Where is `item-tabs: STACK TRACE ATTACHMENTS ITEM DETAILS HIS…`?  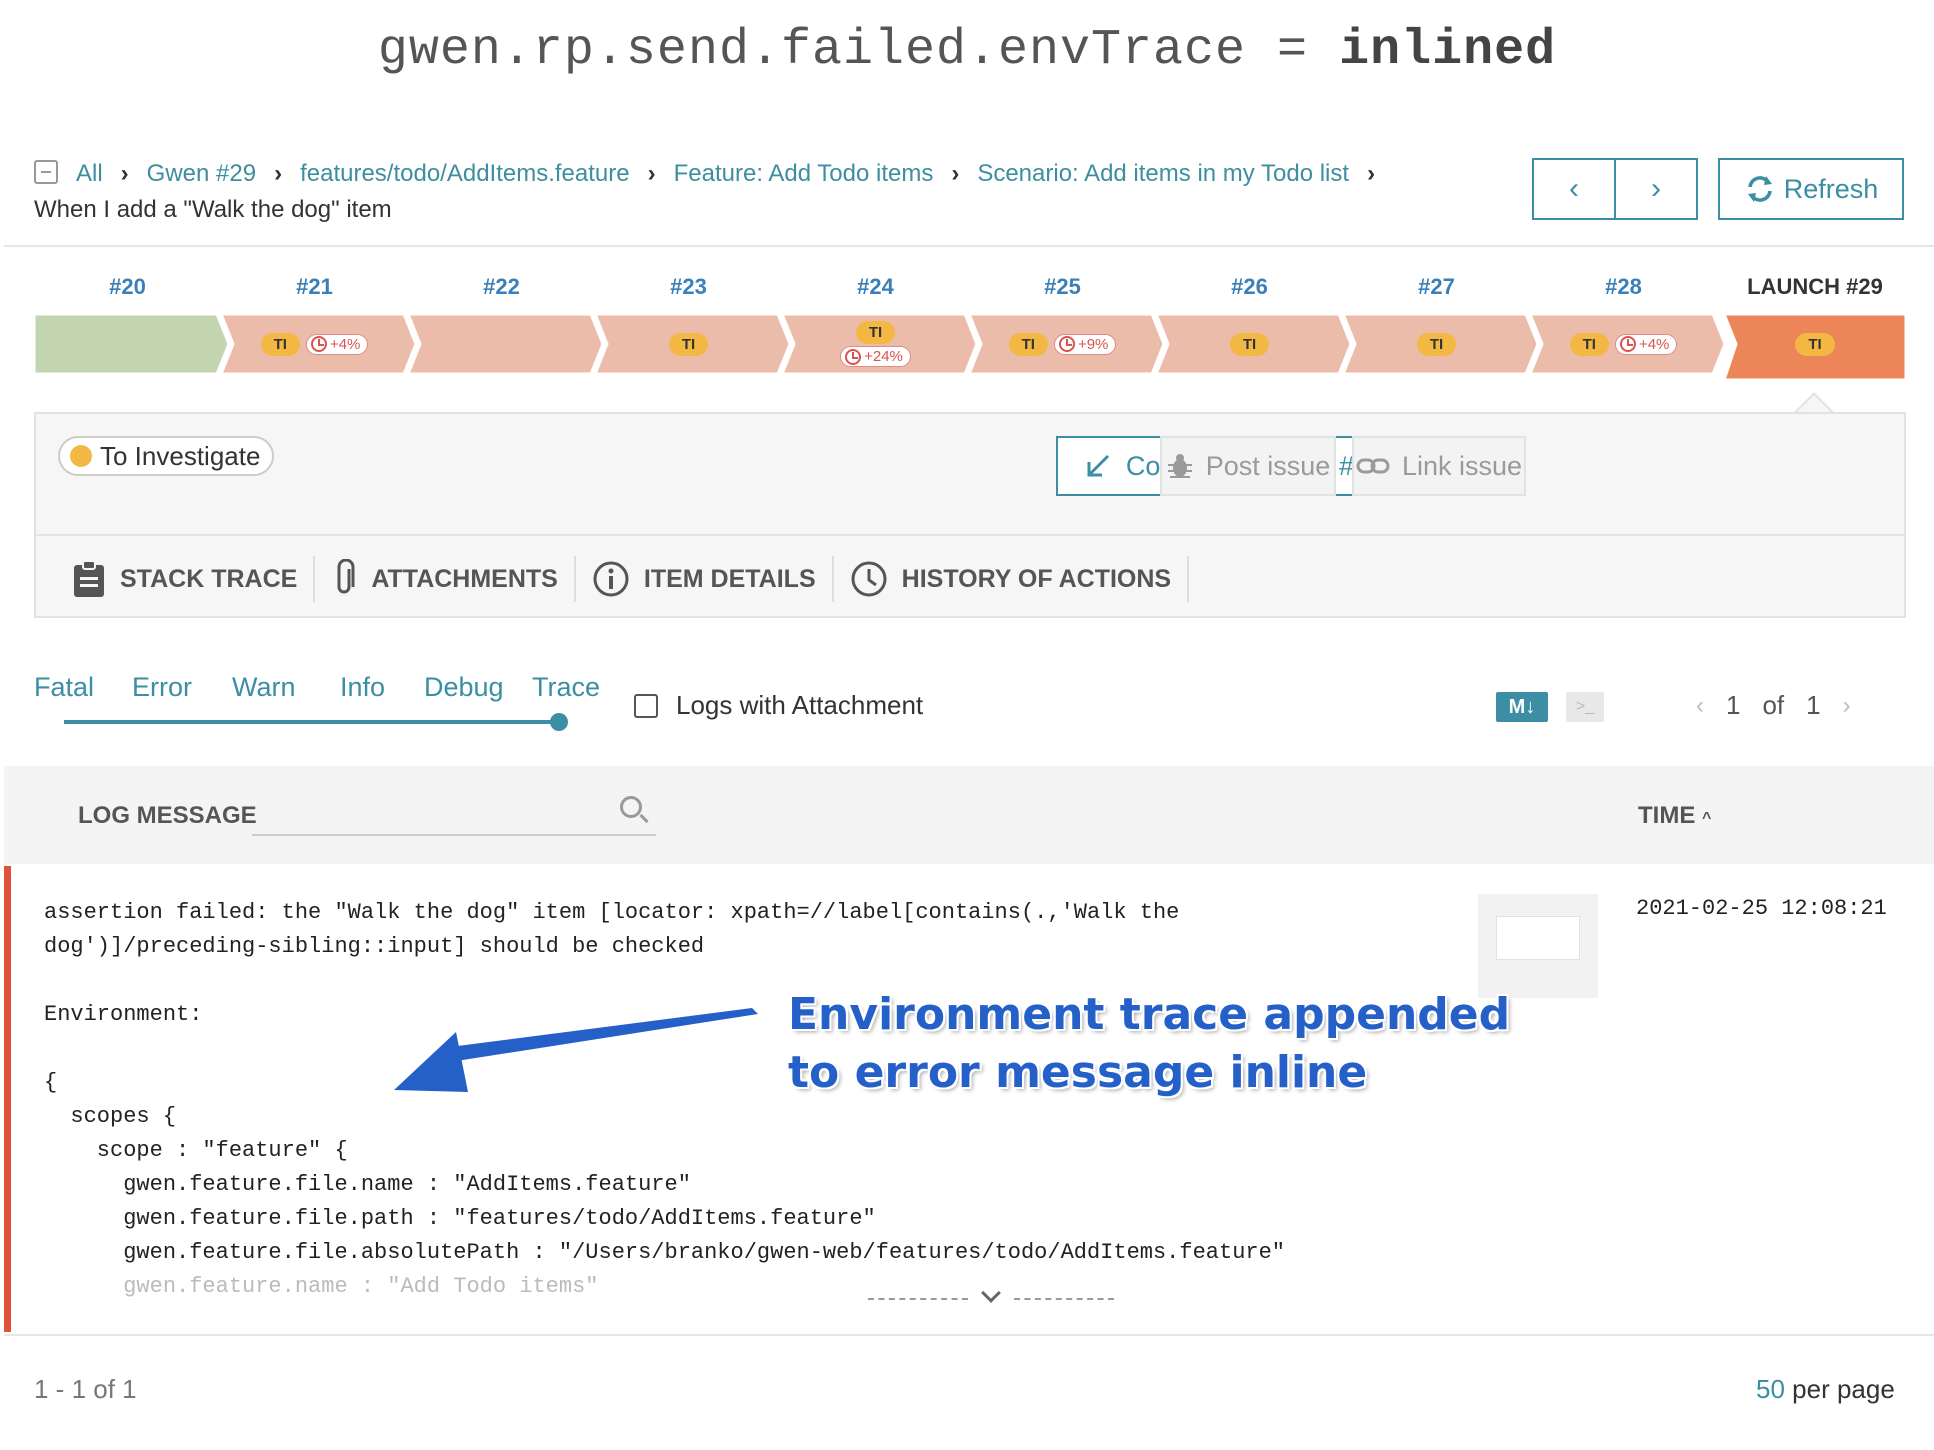
item-tabs: STACK TRACE ATTACHMENTS ITEM DETAILS HIS… is located at coordinates (623, 579).